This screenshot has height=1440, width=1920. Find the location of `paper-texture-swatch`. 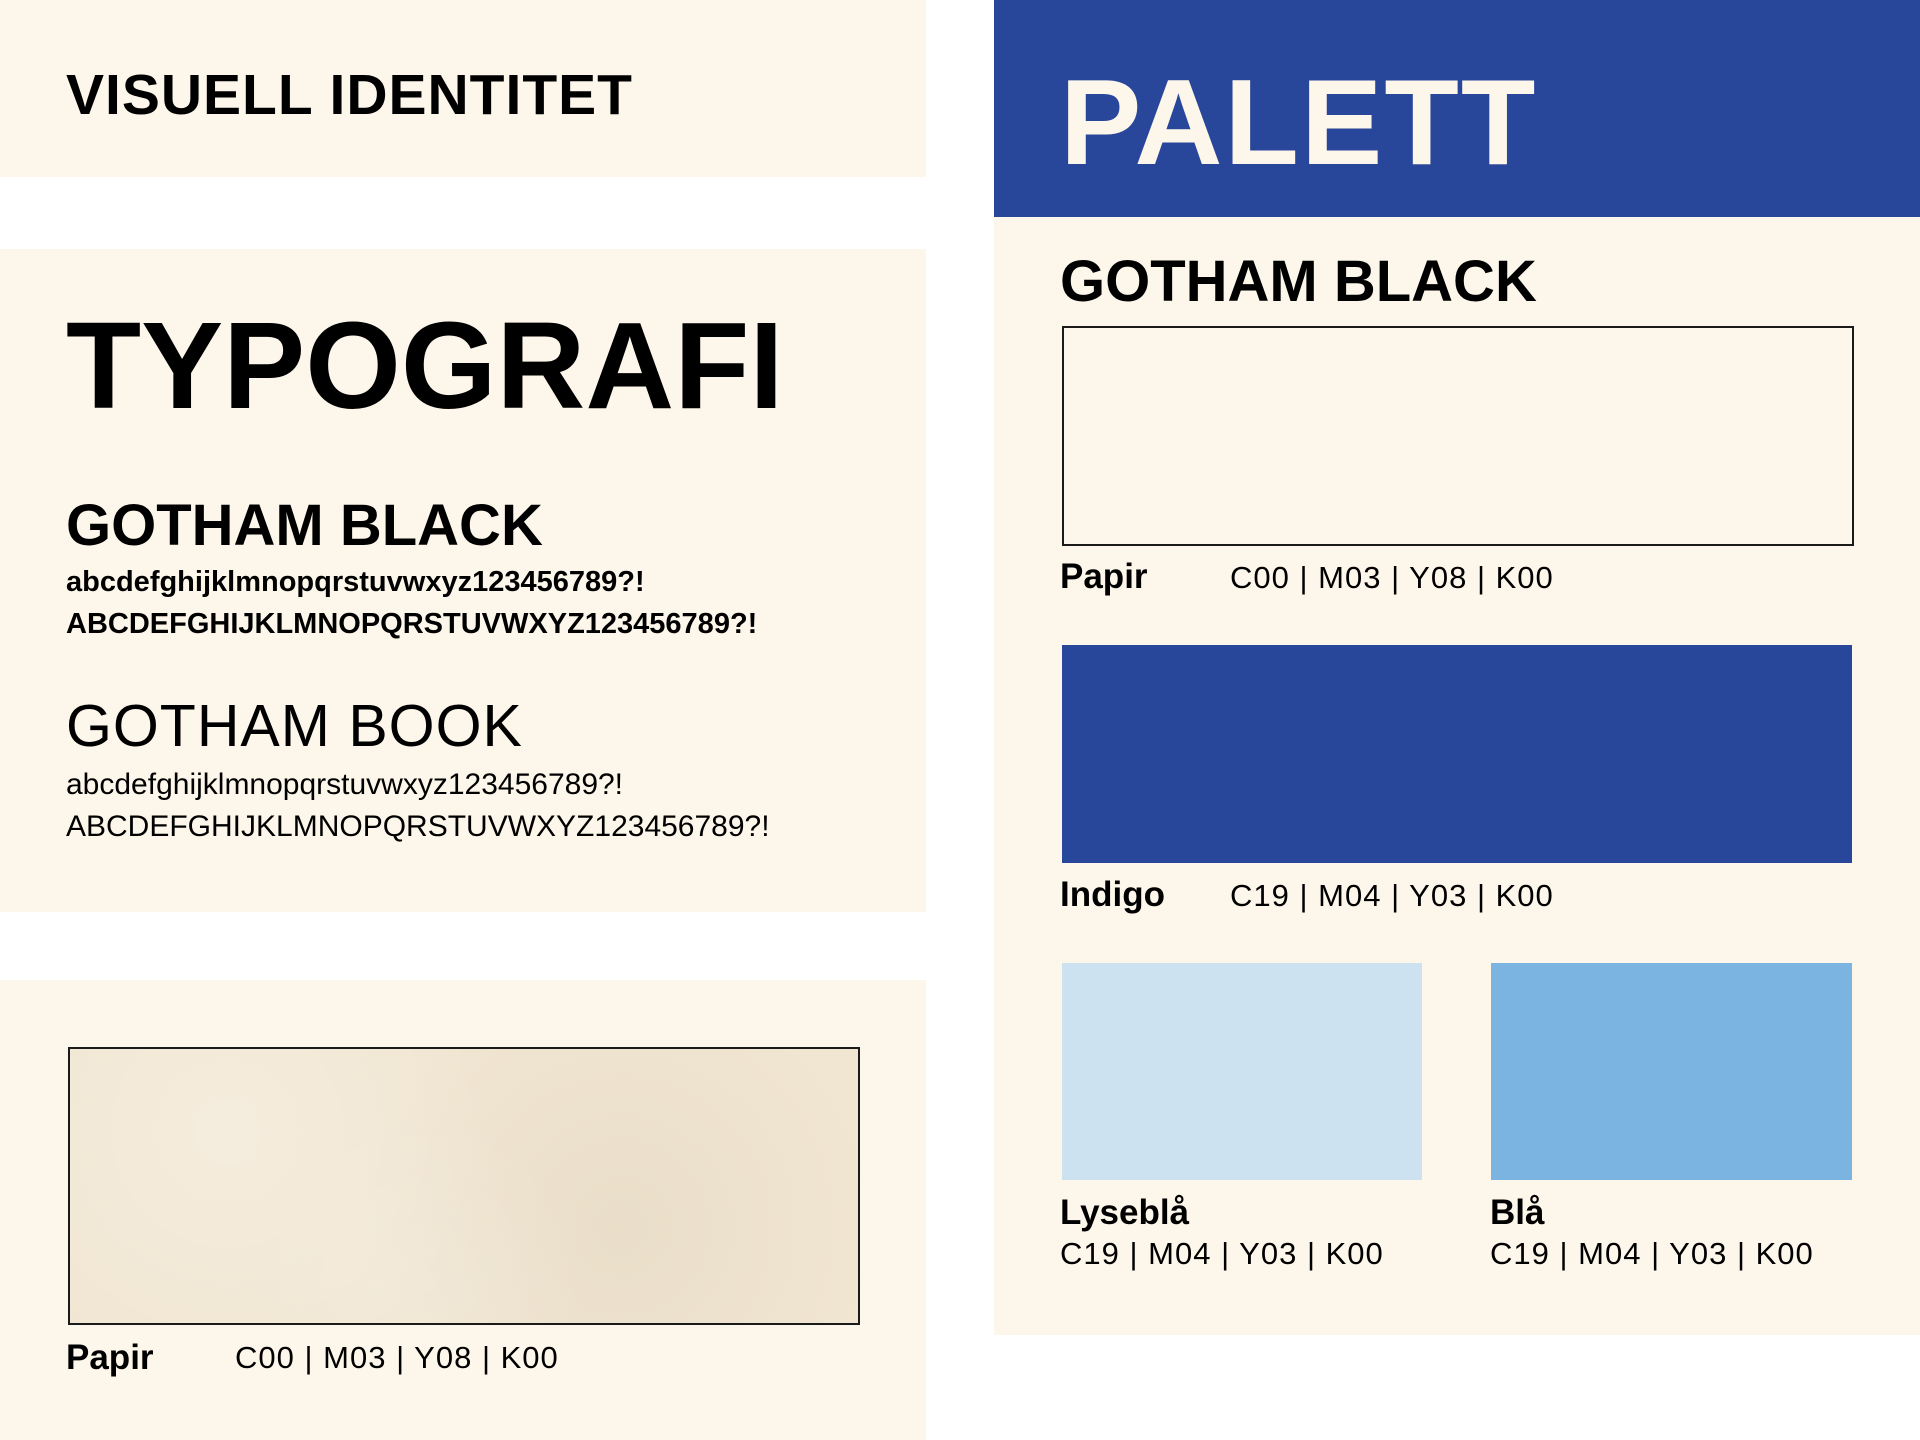

paper-texture-swatch is located at coordinates (464, 1186).